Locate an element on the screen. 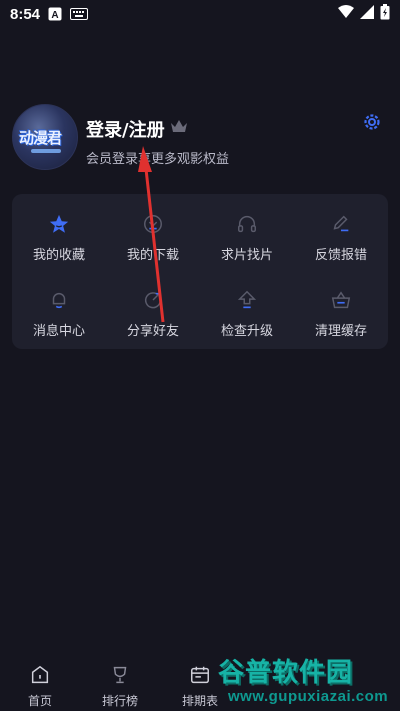 This screenshot has height=711, width=400. login-register-link: 登录/注册 is located at coordinates (125, 129).